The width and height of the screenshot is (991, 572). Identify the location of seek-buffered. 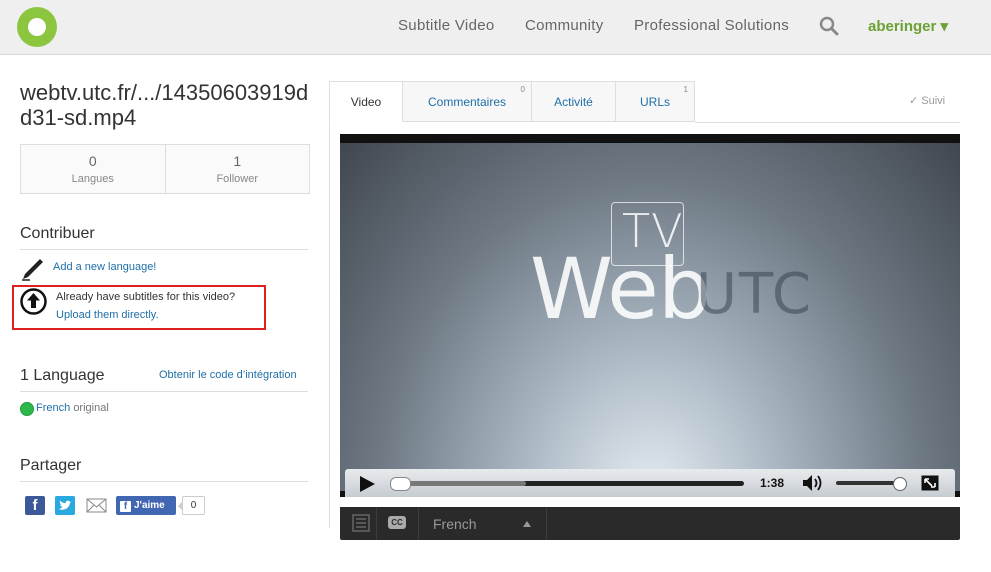
(459, 483).